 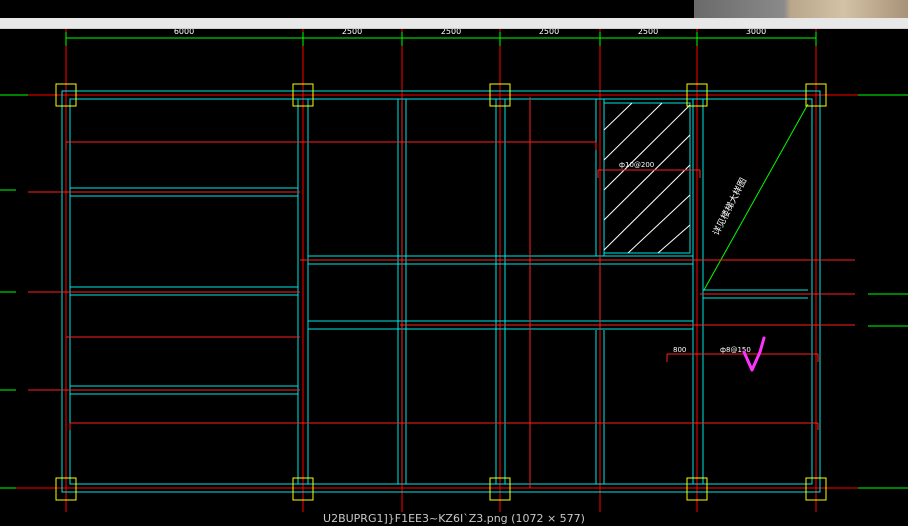 What do you see at coordinates (735, 350) in the screenshot?
I see `rebar-note-2: ф8@150` at bounding box center [735, 350].